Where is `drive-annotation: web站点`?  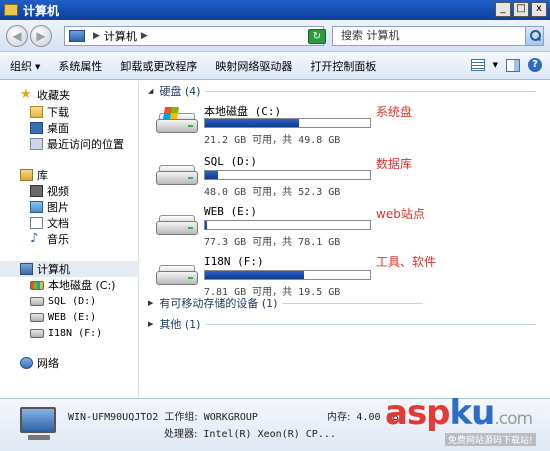 drive-annotation: web站点 is located at coordinates (400, 214).